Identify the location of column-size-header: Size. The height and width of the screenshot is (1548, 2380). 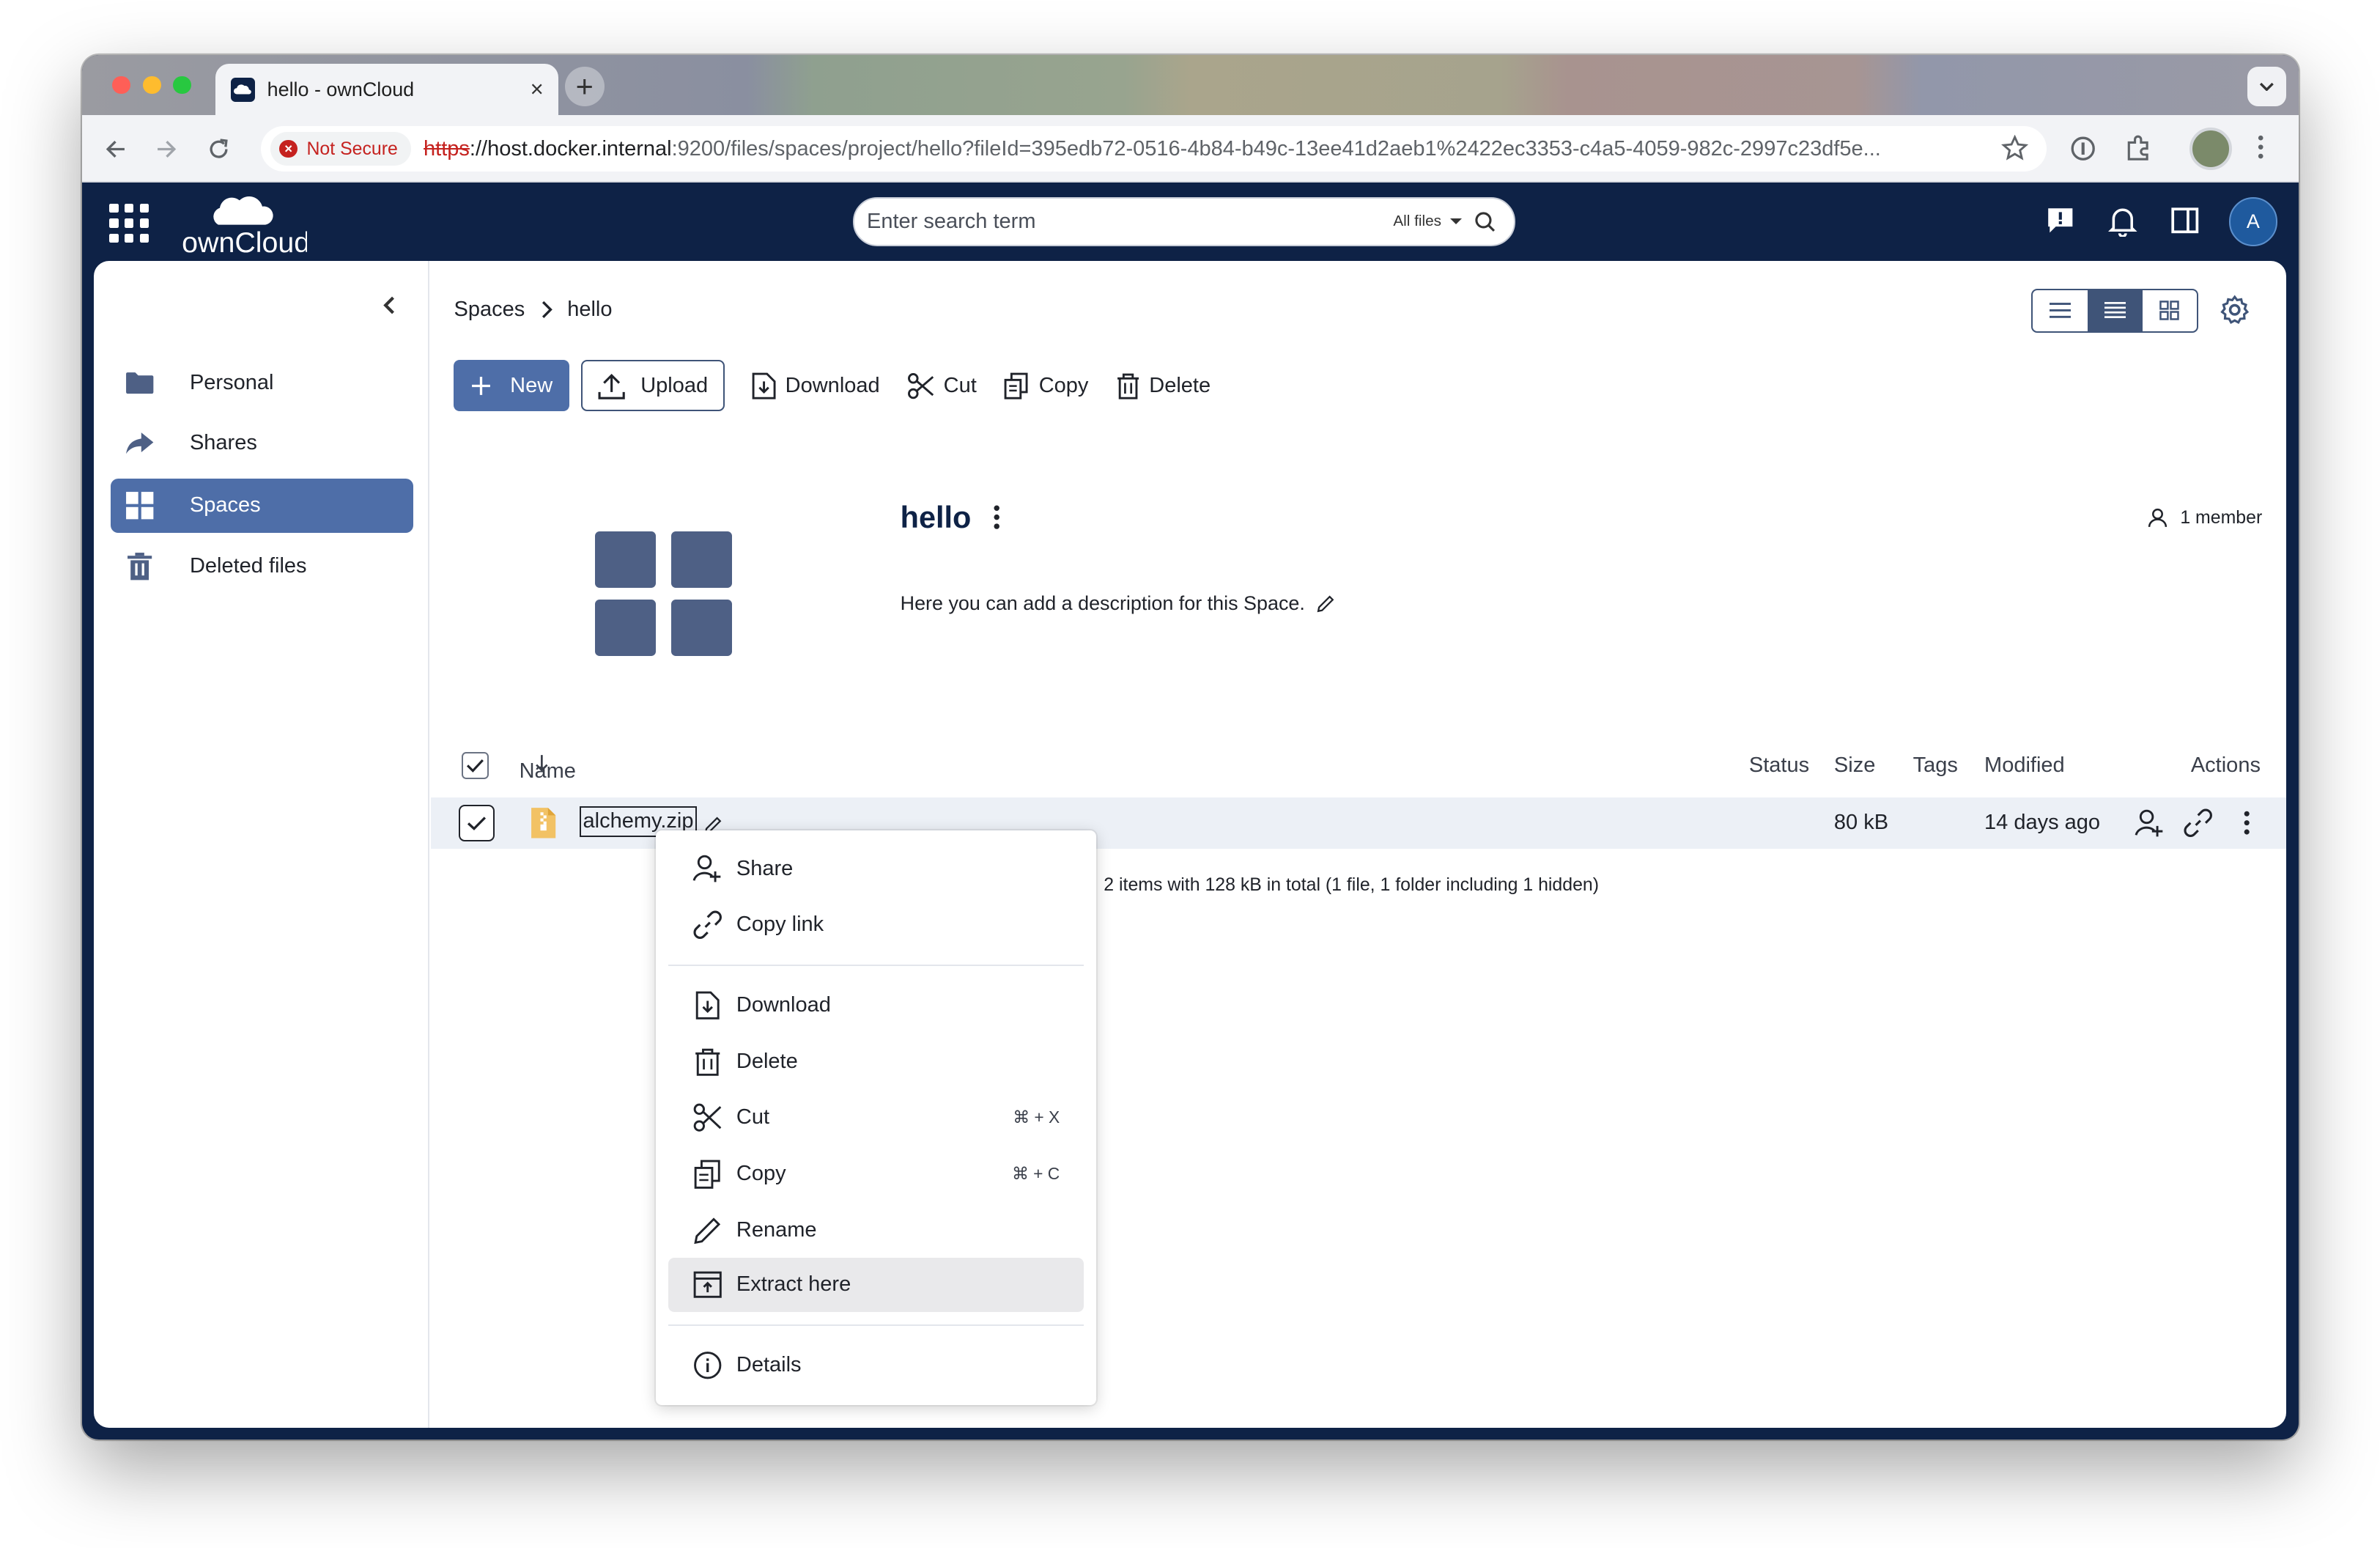
(1854, 765).